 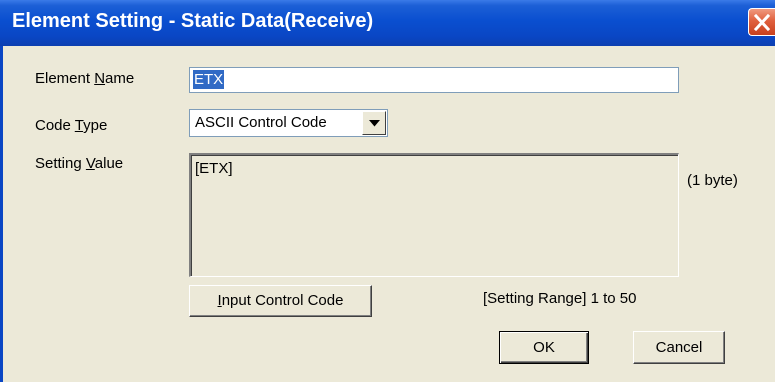 I want to click on setting-value-label: Setting Value, so click(x=79, y=163).